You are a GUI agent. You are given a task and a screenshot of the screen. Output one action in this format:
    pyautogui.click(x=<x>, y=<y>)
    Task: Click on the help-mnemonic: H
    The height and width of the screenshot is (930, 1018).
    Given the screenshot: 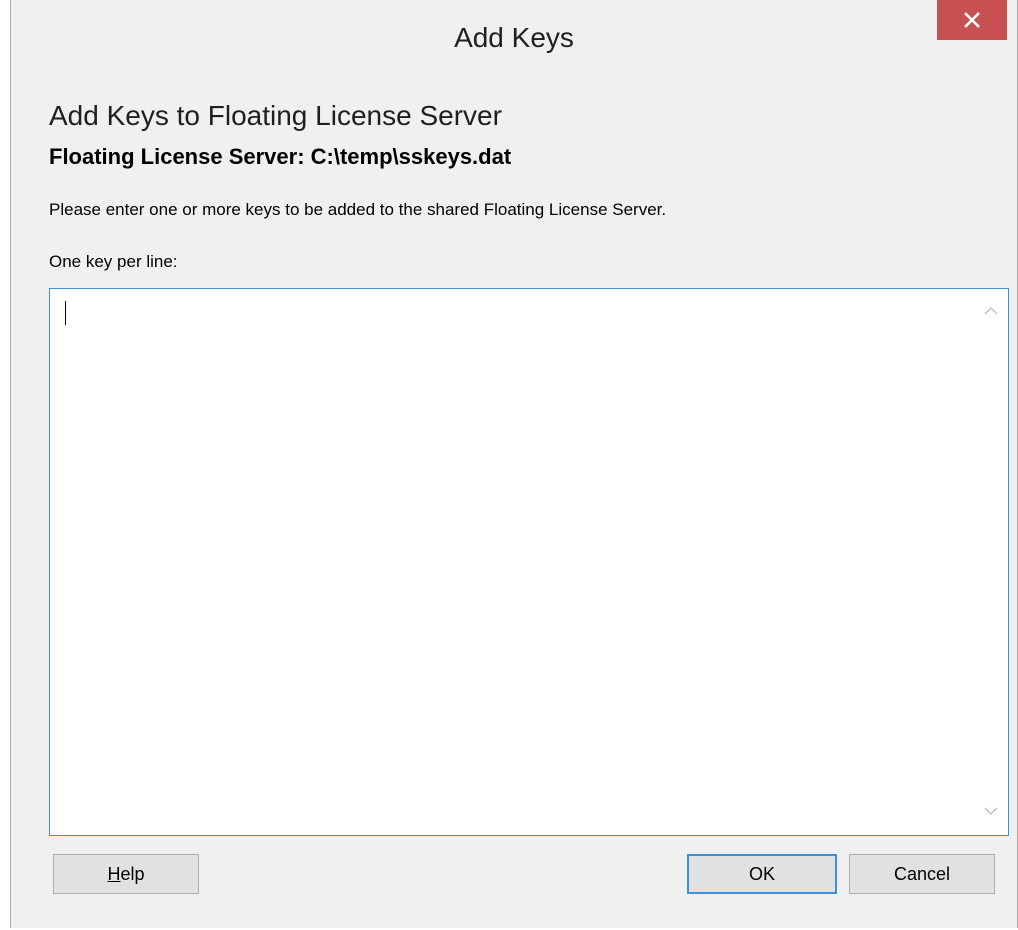 What is the action you would take?
    pyautogui.click(x=114, y=873)
    